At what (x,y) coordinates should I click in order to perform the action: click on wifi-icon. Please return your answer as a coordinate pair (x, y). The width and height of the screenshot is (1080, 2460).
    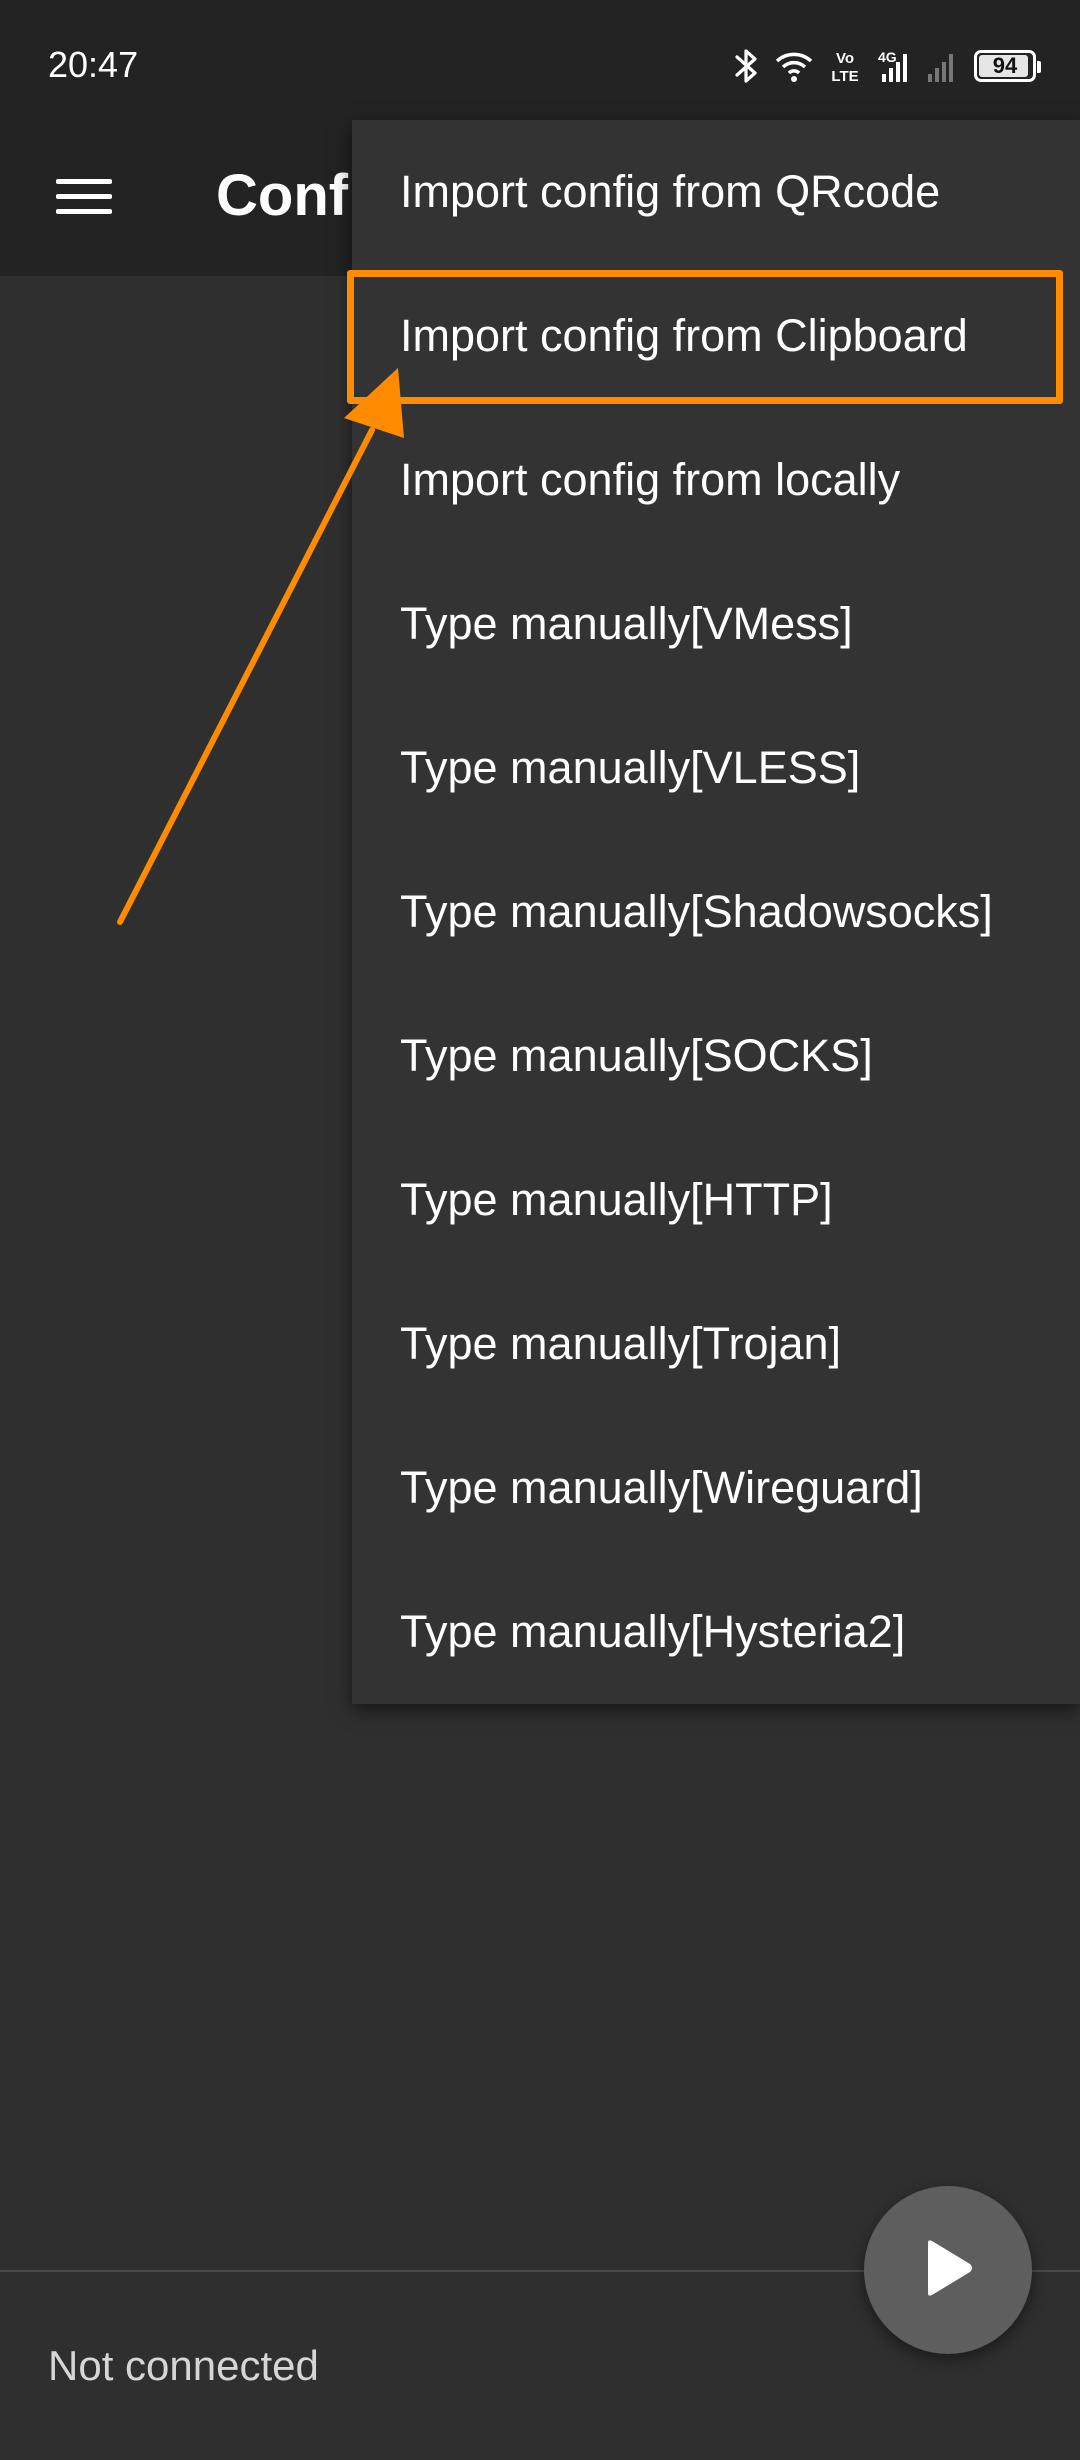
    Looking at the image, I should click on (794, 66).